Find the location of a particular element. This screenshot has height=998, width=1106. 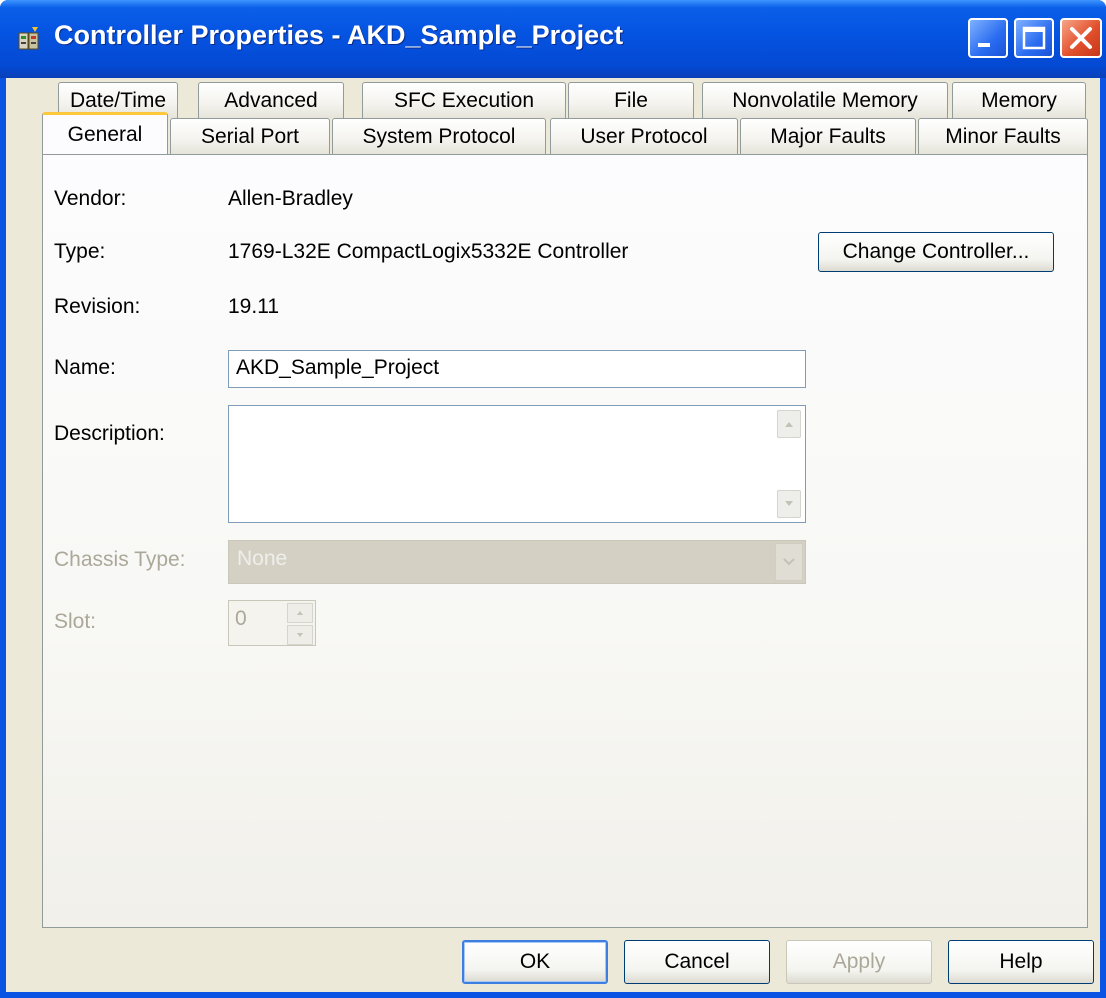

apply-button: Apply is located at coordinates (859, 962).